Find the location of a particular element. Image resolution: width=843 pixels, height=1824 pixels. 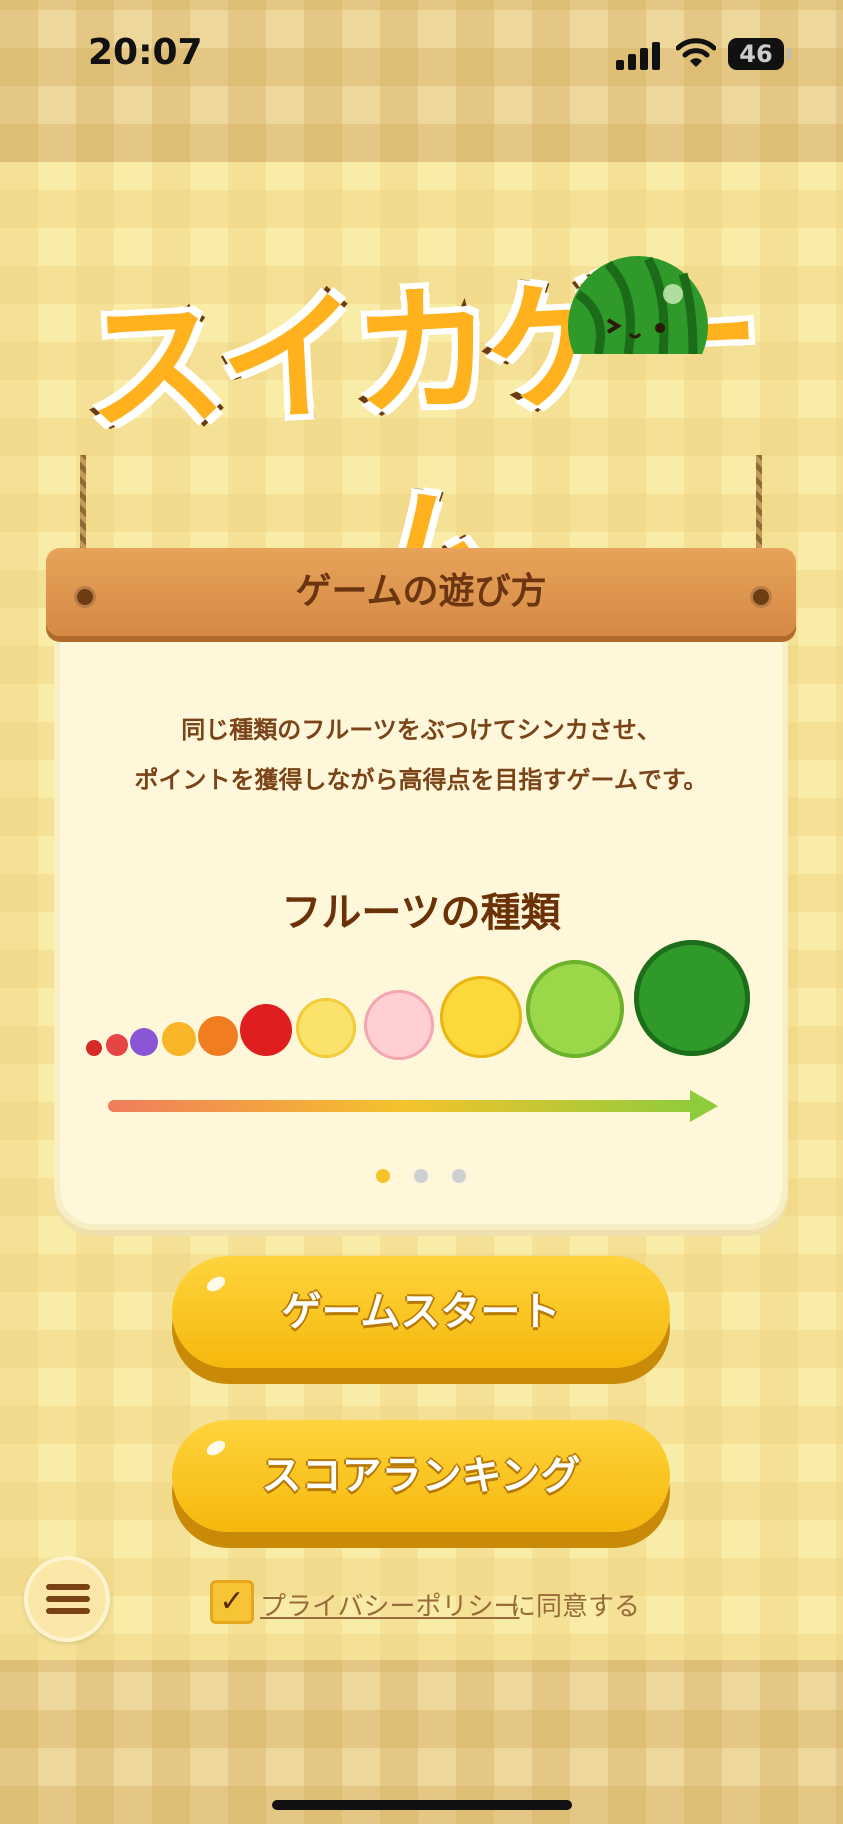

score-ranking-button: スコアランキング is located at coordinates (421, 1476).